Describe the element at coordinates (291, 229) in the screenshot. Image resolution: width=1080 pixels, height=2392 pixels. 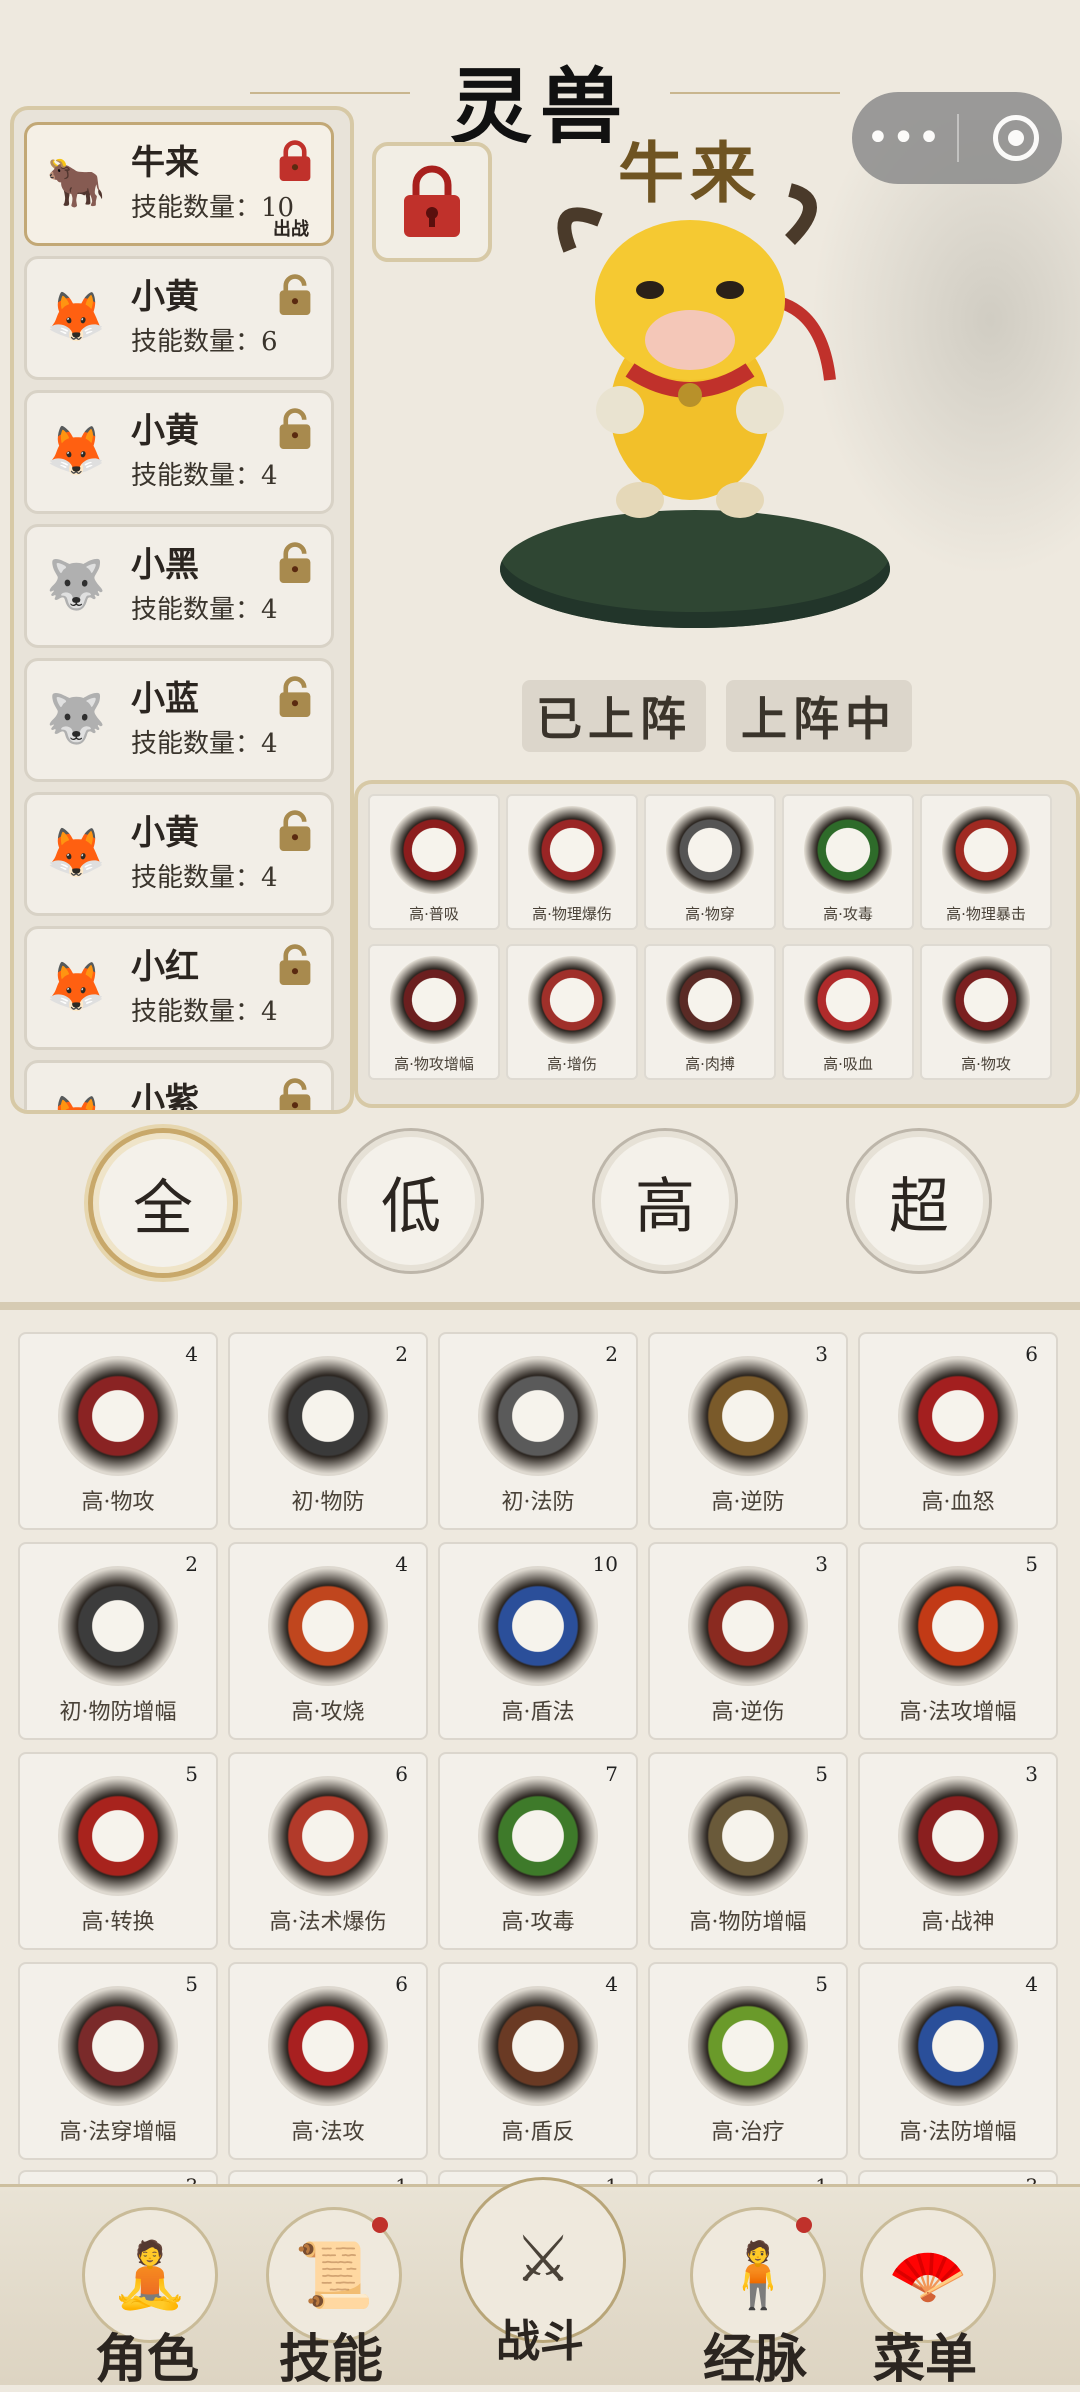
I see `deployed-badge: 出战` at that location.